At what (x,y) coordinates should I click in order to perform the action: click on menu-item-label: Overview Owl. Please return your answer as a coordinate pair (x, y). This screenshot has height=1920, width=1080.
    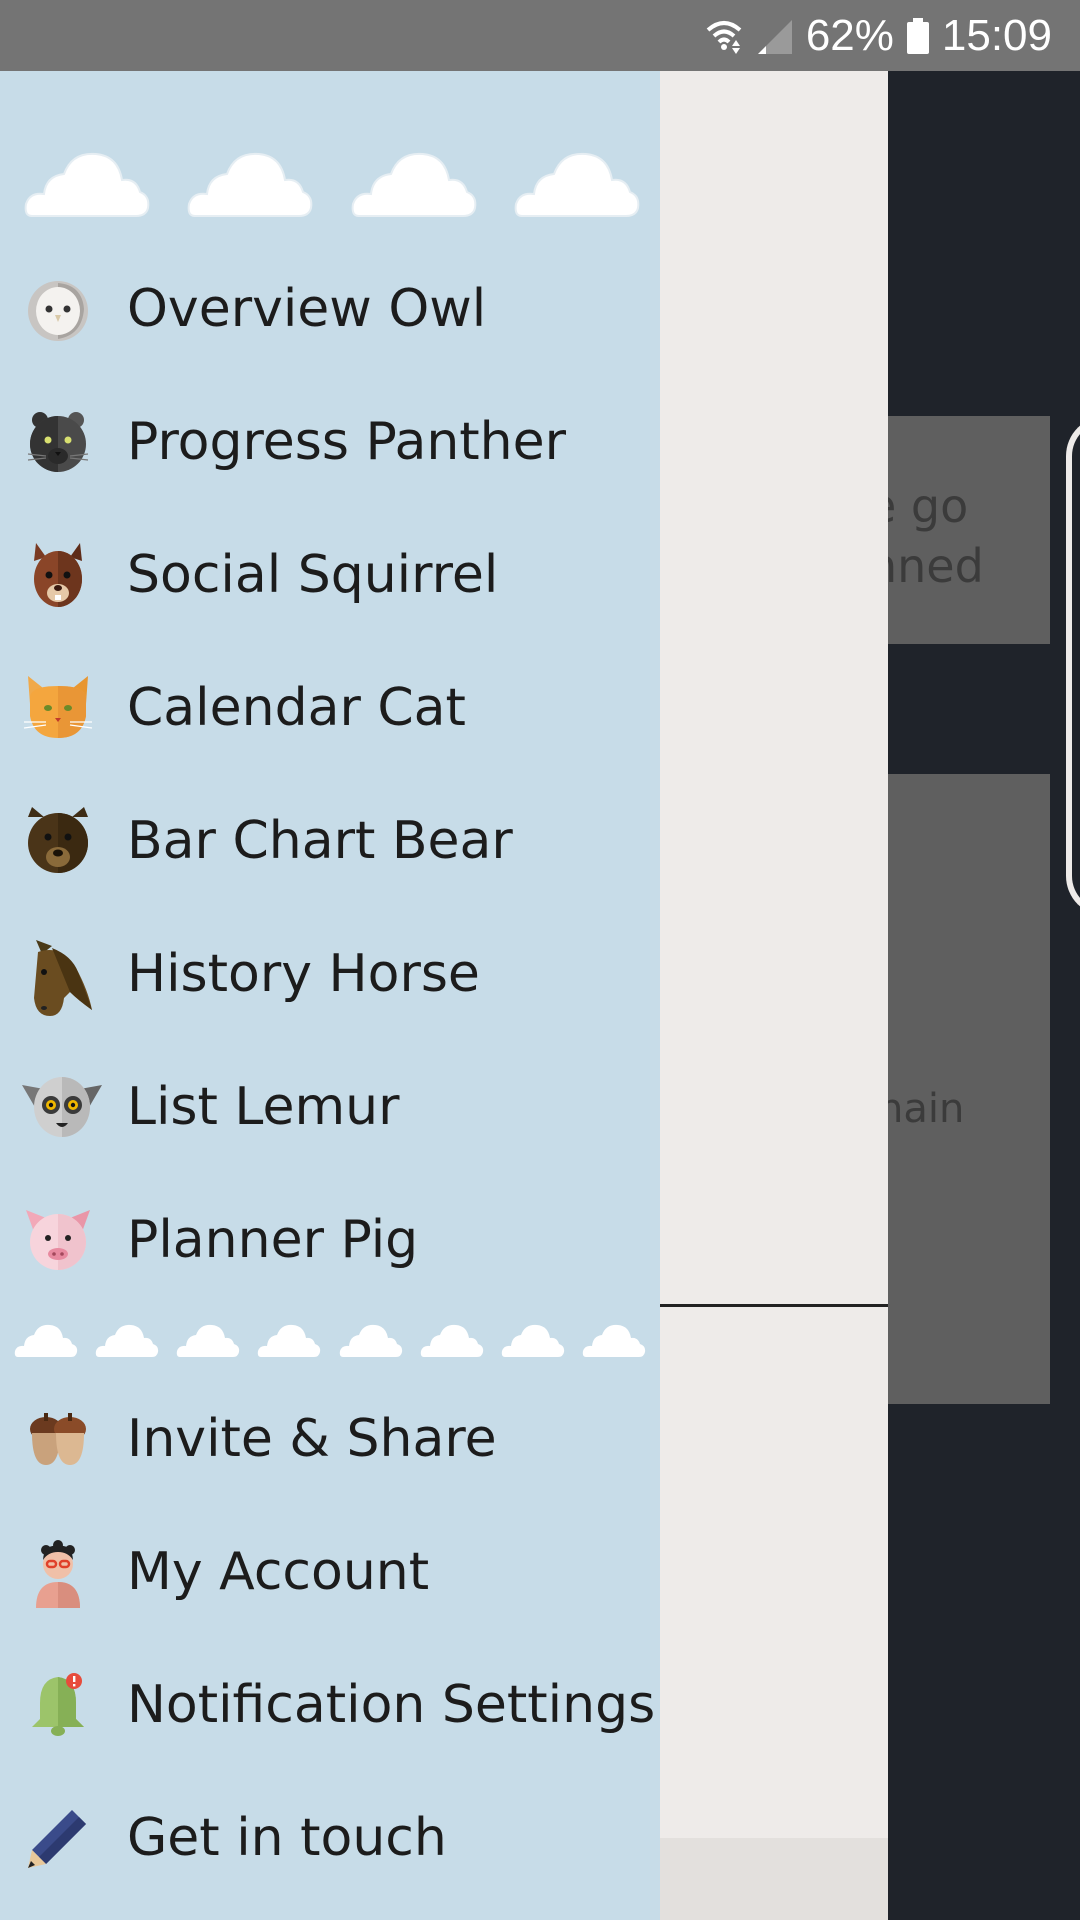
    Looking at the image, I should click on (307, 309).